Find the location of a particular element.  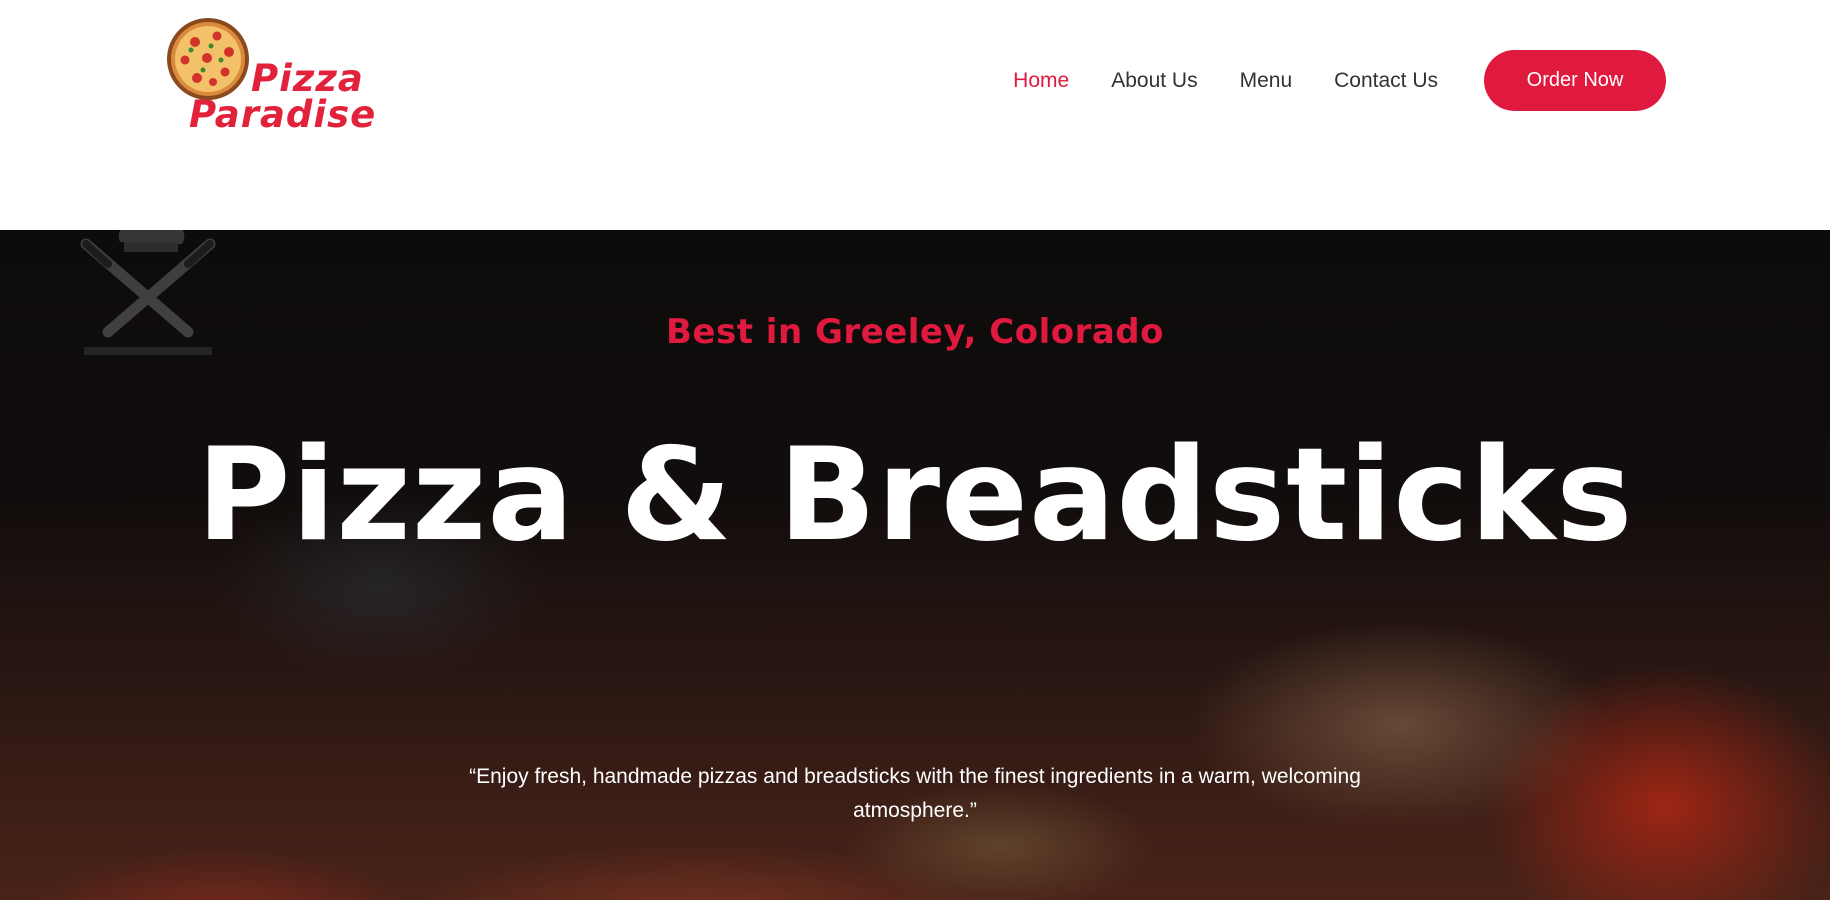

nav-link-about-us: About Us is located at coordinates (1154, 81).